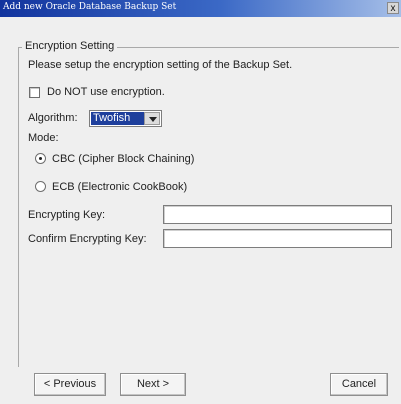  What do you see at coordinates (152, 118) in the screenshot?
I see `chevron-down-icon` at bounding box center [152, 118].